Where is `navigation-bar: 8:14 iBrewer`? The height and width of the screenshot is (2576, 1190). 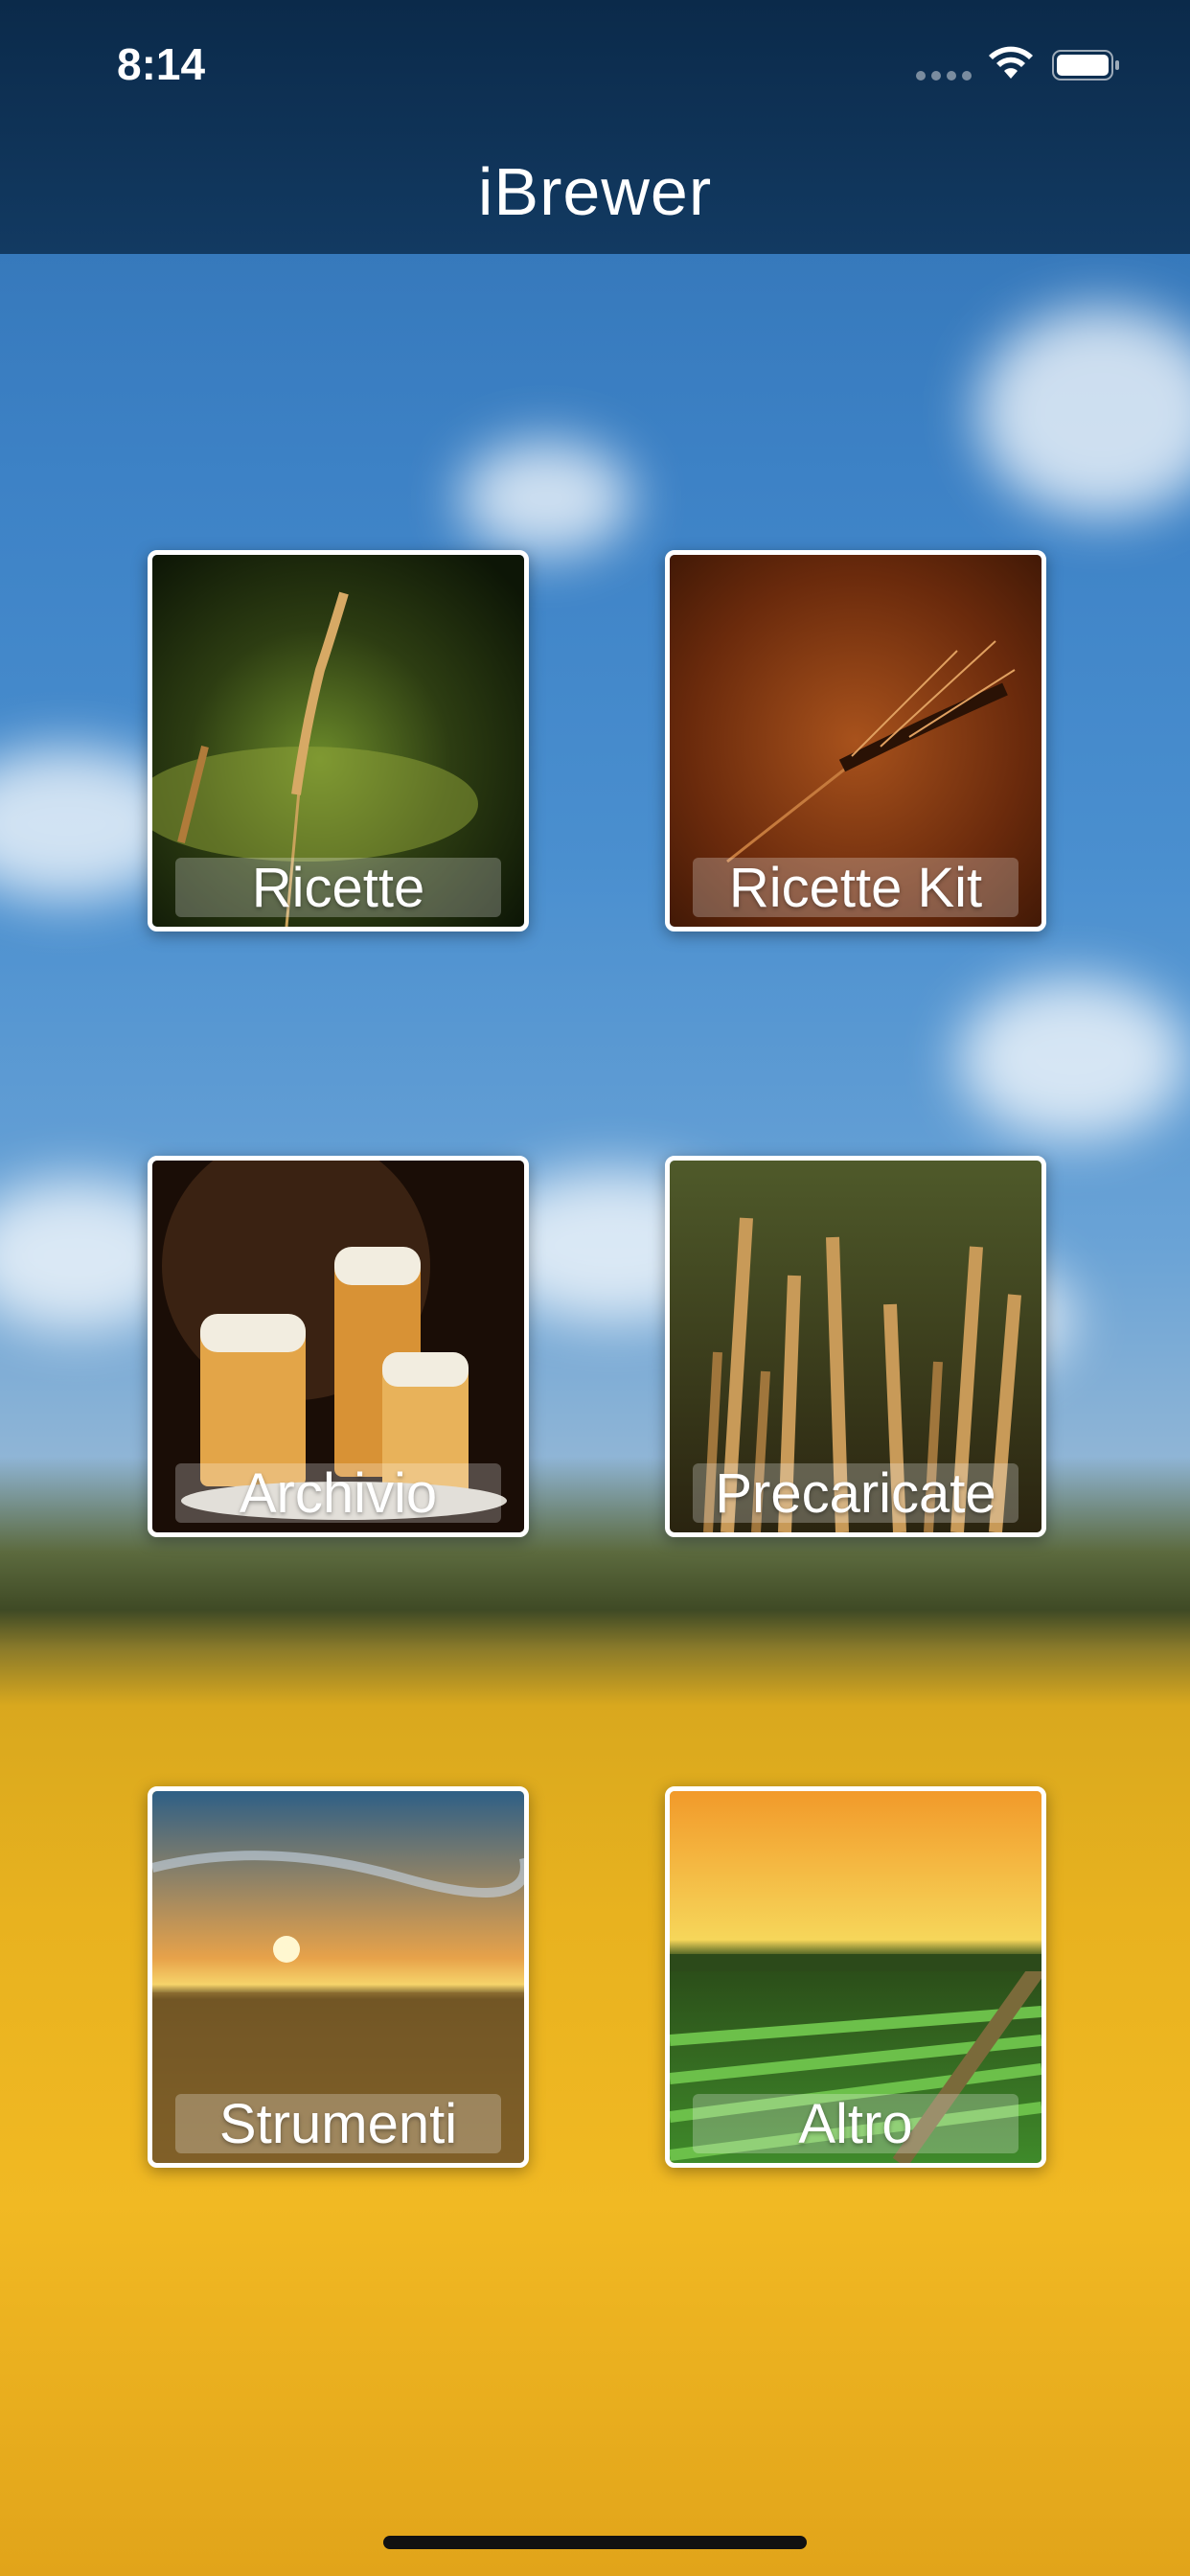
navigation-bar: 8:14 iBrewer is located at coordinates (595, 127).